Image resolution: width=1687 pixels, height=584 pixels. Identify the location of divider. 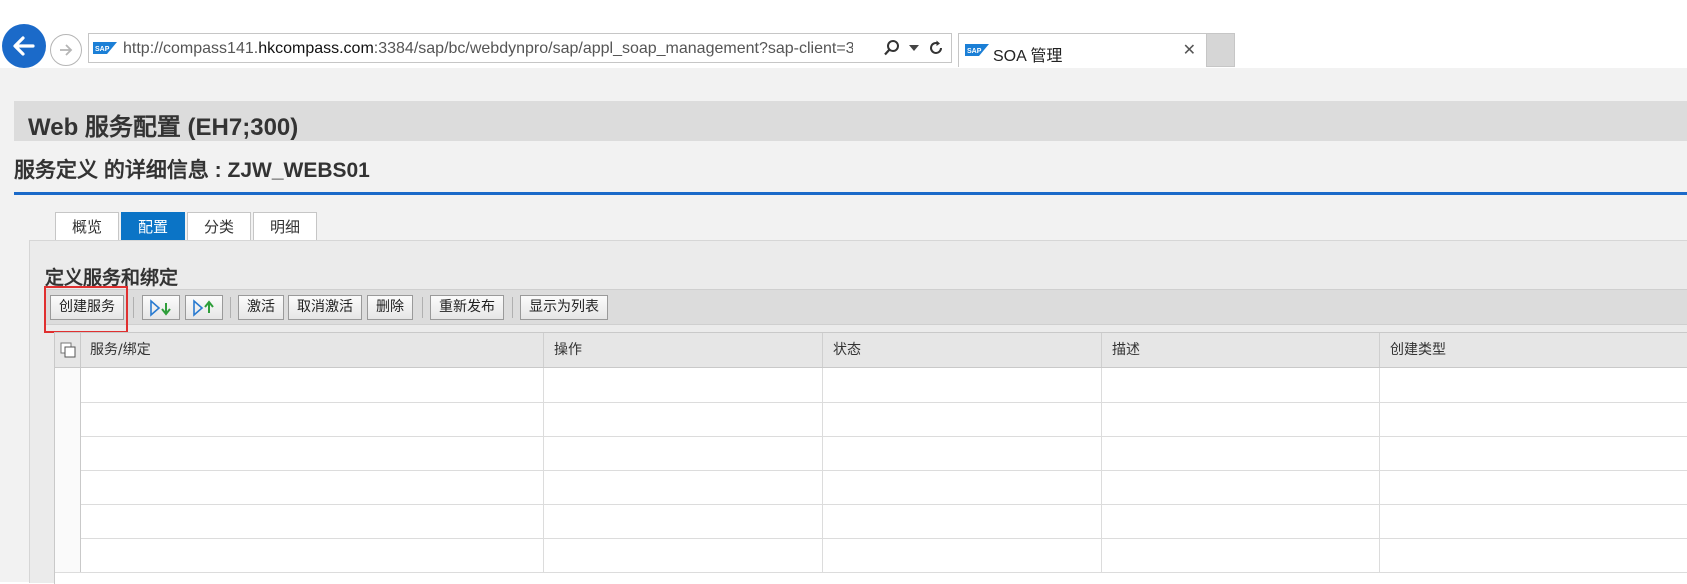
(850, 193).